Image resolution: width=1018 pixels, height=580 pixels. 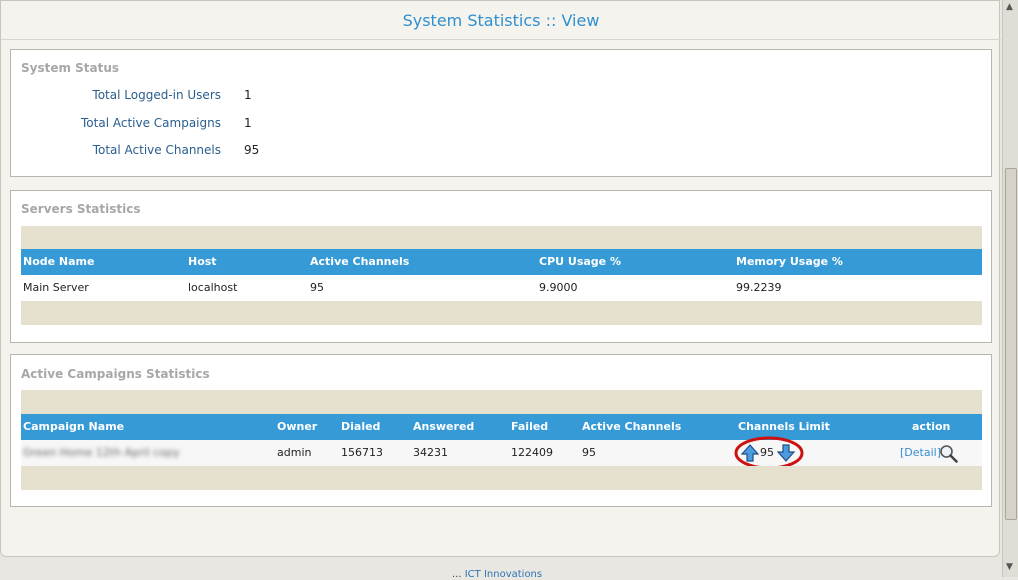 I want to click on campaigns-title: Active Campaigns Statistics, so click(x=115, y=374).